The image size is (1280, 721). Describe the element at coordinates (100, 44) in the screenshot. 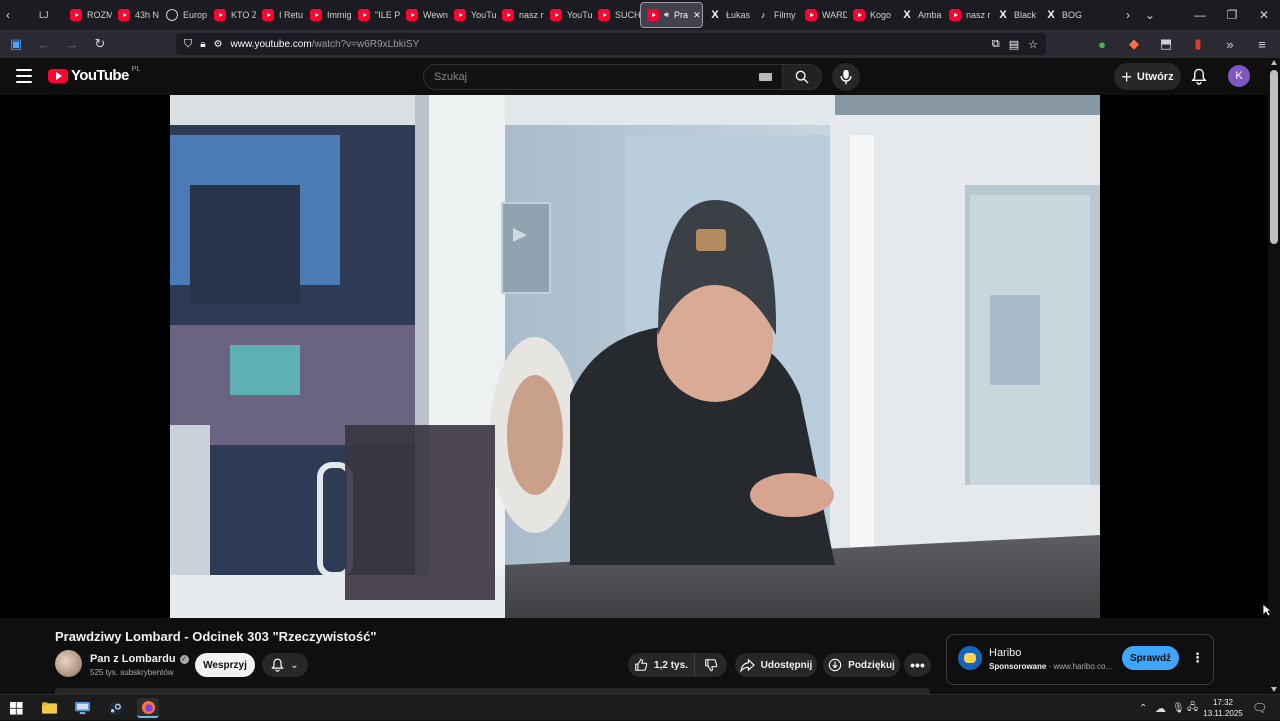

I see `reload-icon: ↻` at that location.